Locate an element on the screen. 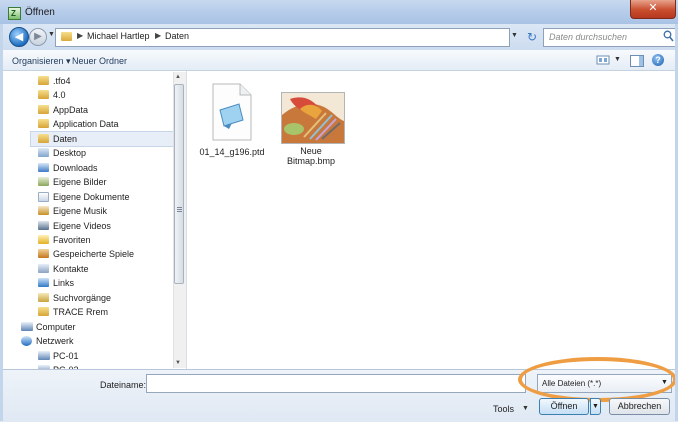 This screenshot has width=678, height=422. sidebar-item-label: PC-01 is located at coordinates (66, 355).